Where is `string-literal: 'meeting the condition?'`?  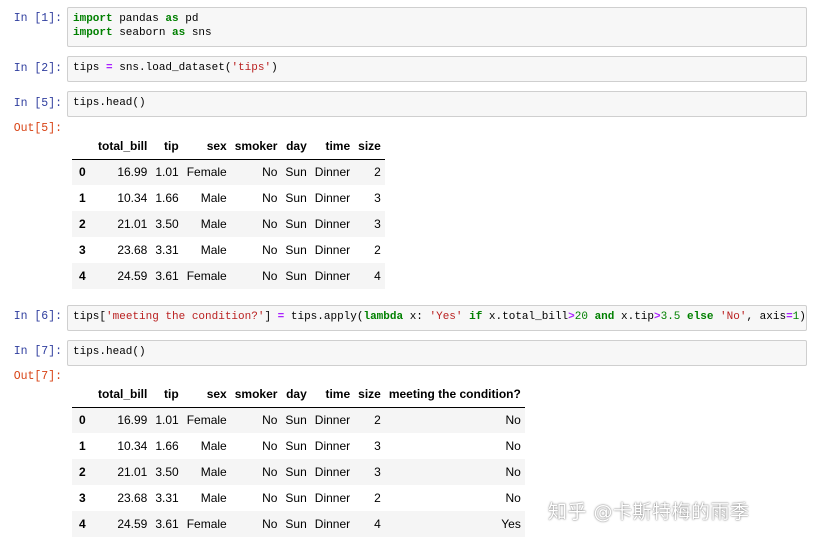
string-literal: 'meeting the condition?' is located at coordinates (185, 317).